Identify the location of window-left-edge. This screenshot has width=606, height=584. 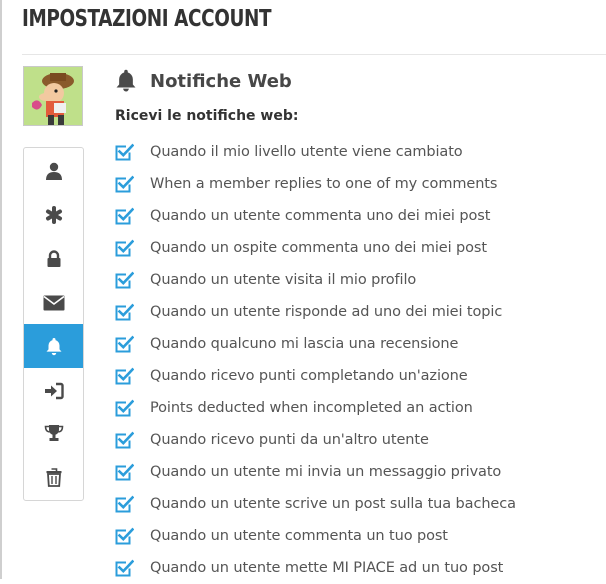
(1, 289).